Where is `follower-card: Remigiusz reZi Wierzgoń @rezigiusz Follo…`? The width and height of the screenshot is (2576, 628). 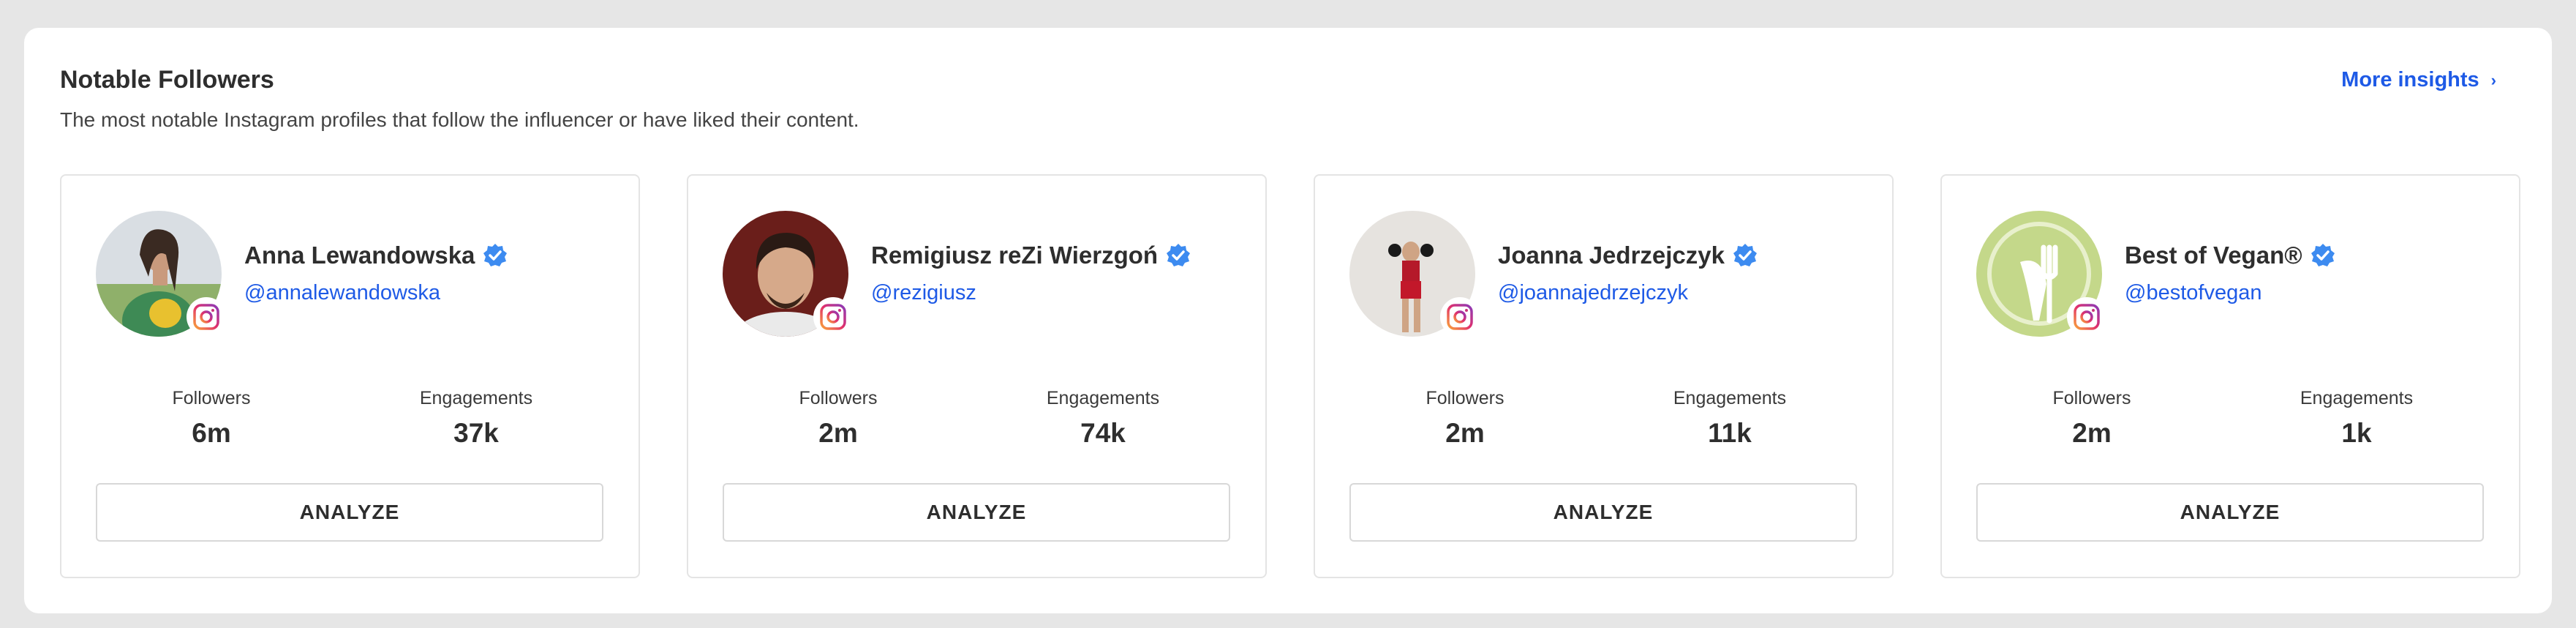
follower-card: Remigiusz reZi Wierzgoń @rezigiusz Follo… is located at coordinates (977, 376).